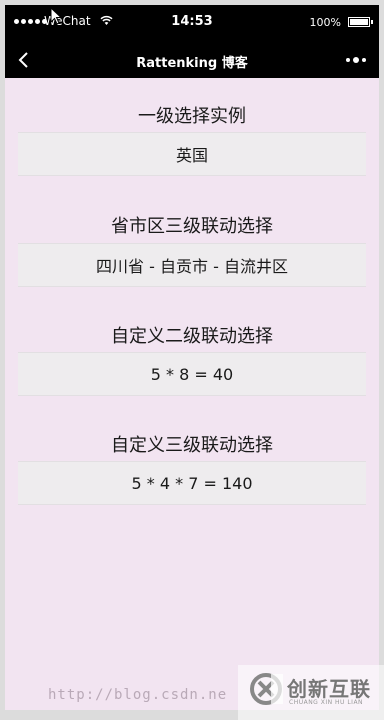 The height and width of the screenshot is (720, 384). What do you see at coordinates (325, 22) in the screenshot?
I see `battery-percentage: 100%` at bounding box center [325, 22].